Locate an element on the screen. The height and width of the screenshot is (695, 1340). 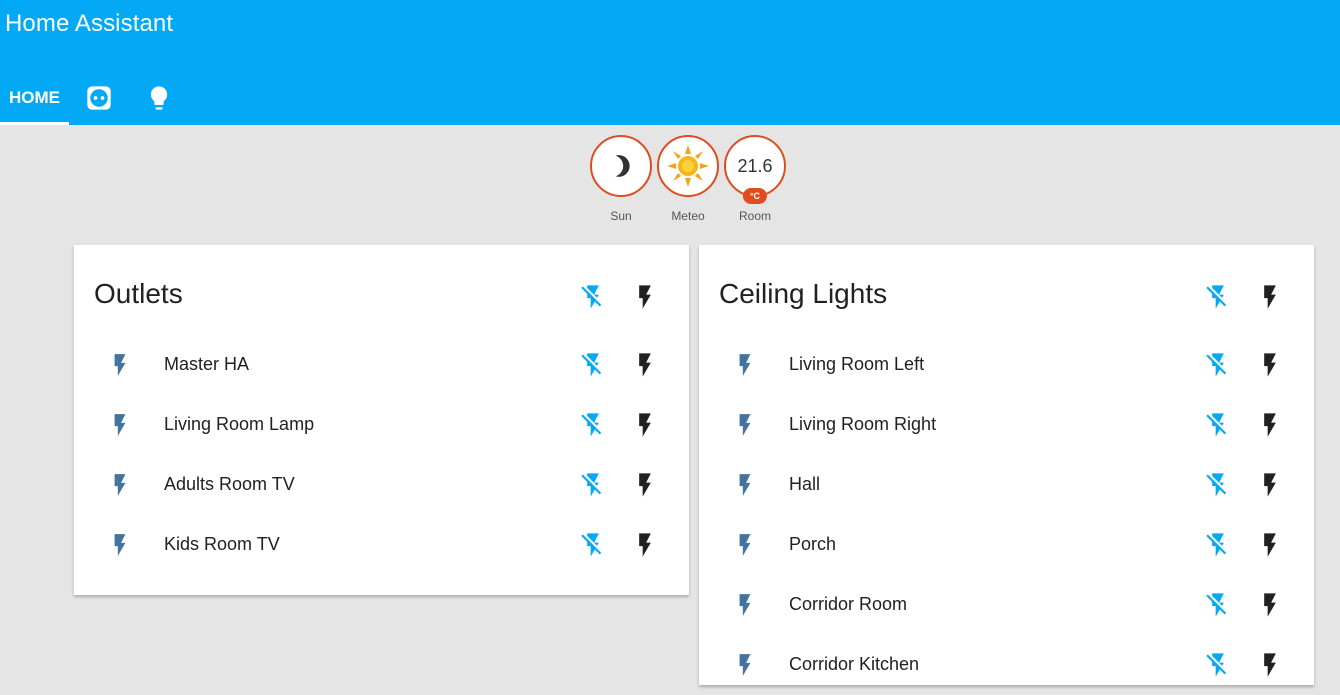
app-title: Home Assistant is located at coordinates (89, 23).